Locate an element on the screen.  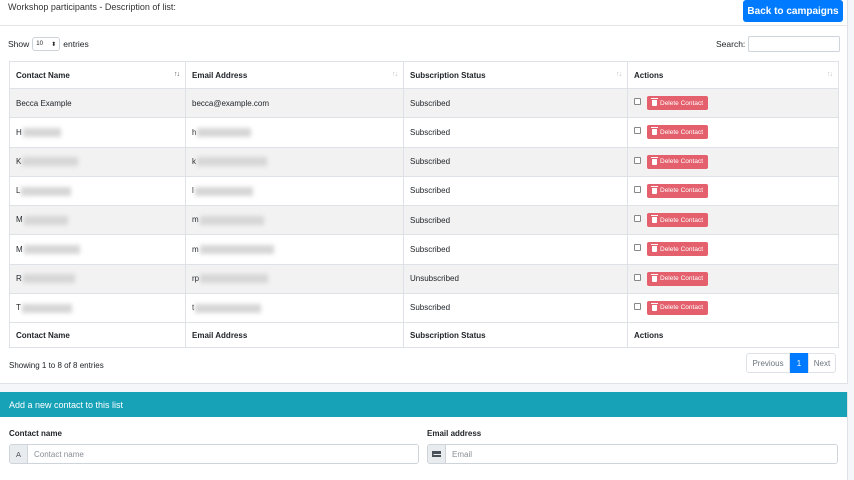
sort-asc-icon: ↑↓ is located at coordinates (177, 74).